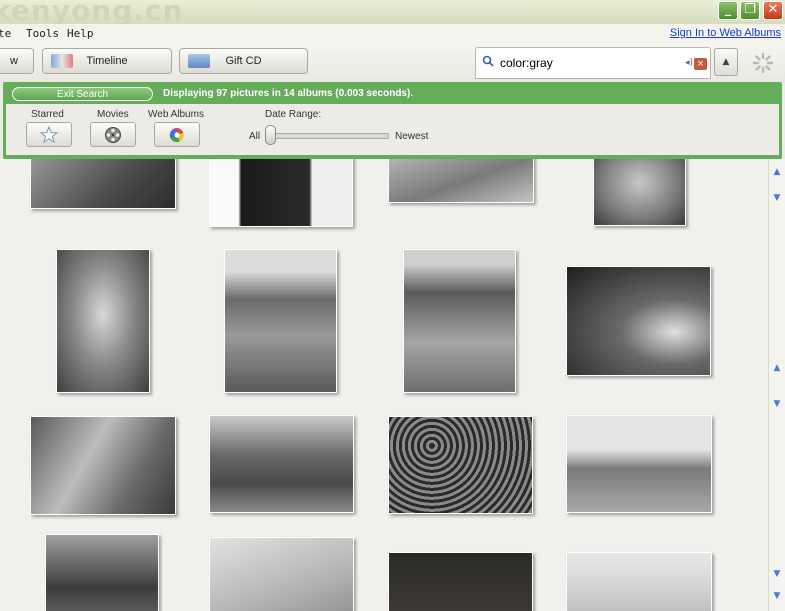 Image resolution: width=785 pixels, height=611 pixels. What do you see at coordinates (392, 33) in the screenshot?
I see `menu-bar: te Tools Help Sign In to Web Albums` at bounding box center [392, 33].